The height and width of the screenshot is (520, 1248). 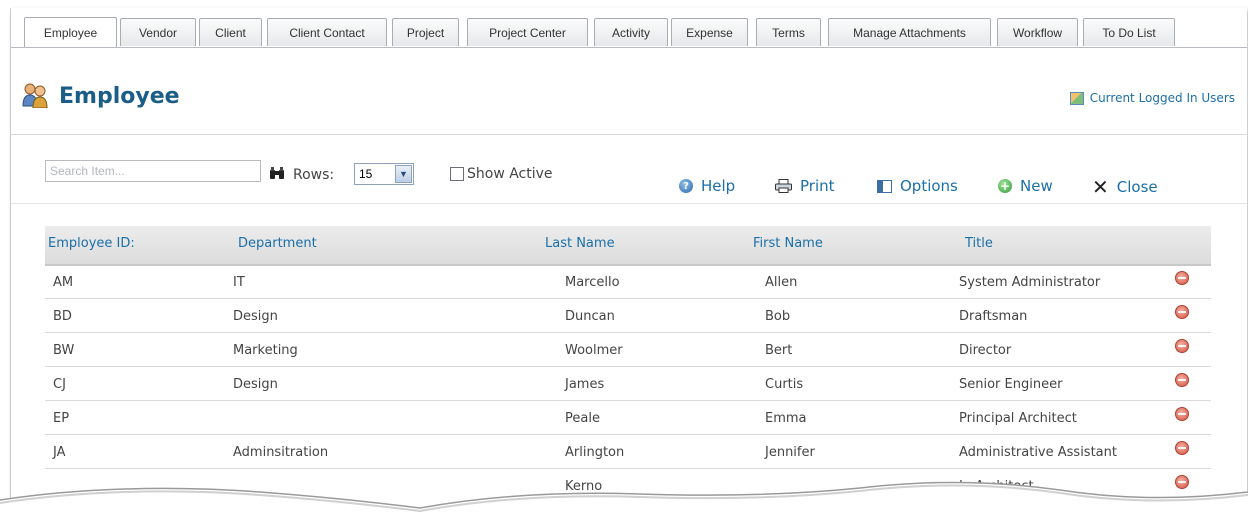 What do you see at coordinates (580, 243) in the screenshot?
I see `column-header-last-name: Last Name` at bounding box center [580, 243].